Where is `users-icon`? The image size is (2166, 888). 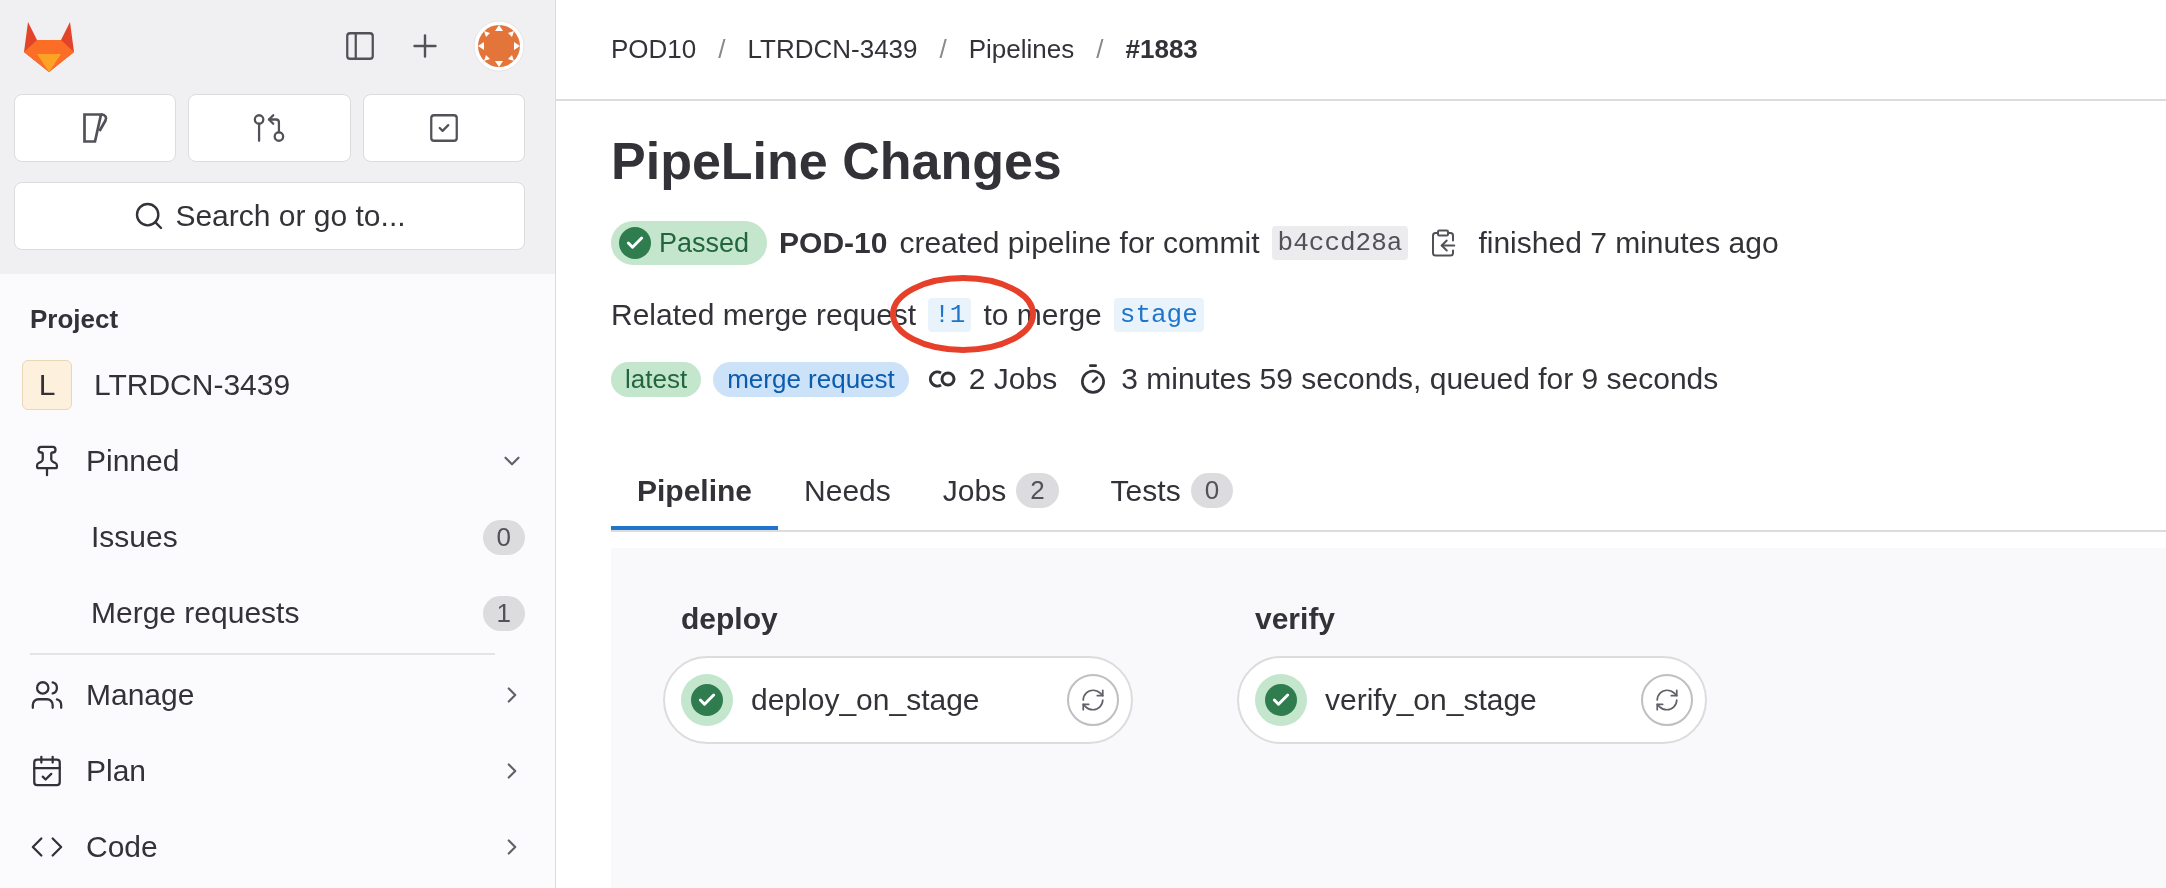 users-icon is located at coordinates (47, 695).